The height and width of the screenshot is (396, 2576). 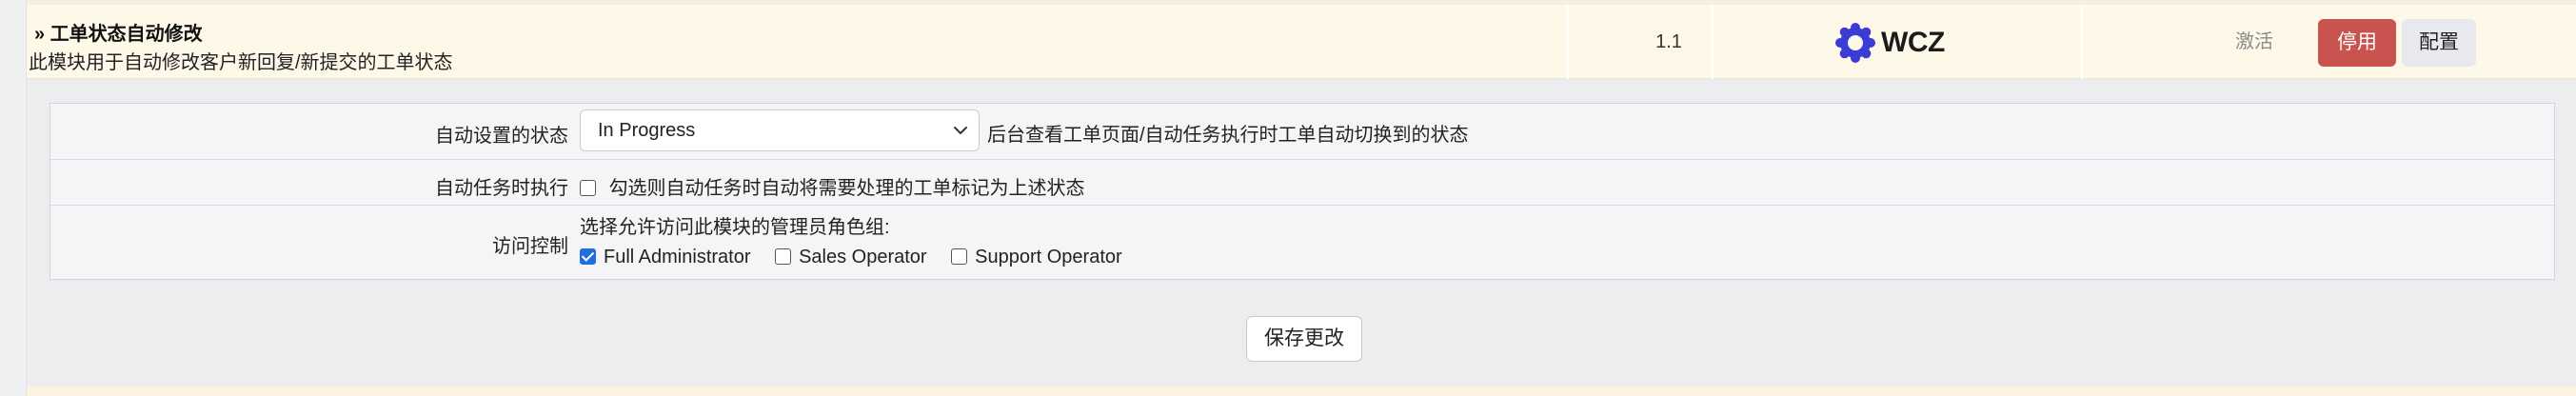 What do you see at coordinates (501, 189) in the screenshot?
I see `cron-label: 自动任务时执行` at bounding box center [501, 189].